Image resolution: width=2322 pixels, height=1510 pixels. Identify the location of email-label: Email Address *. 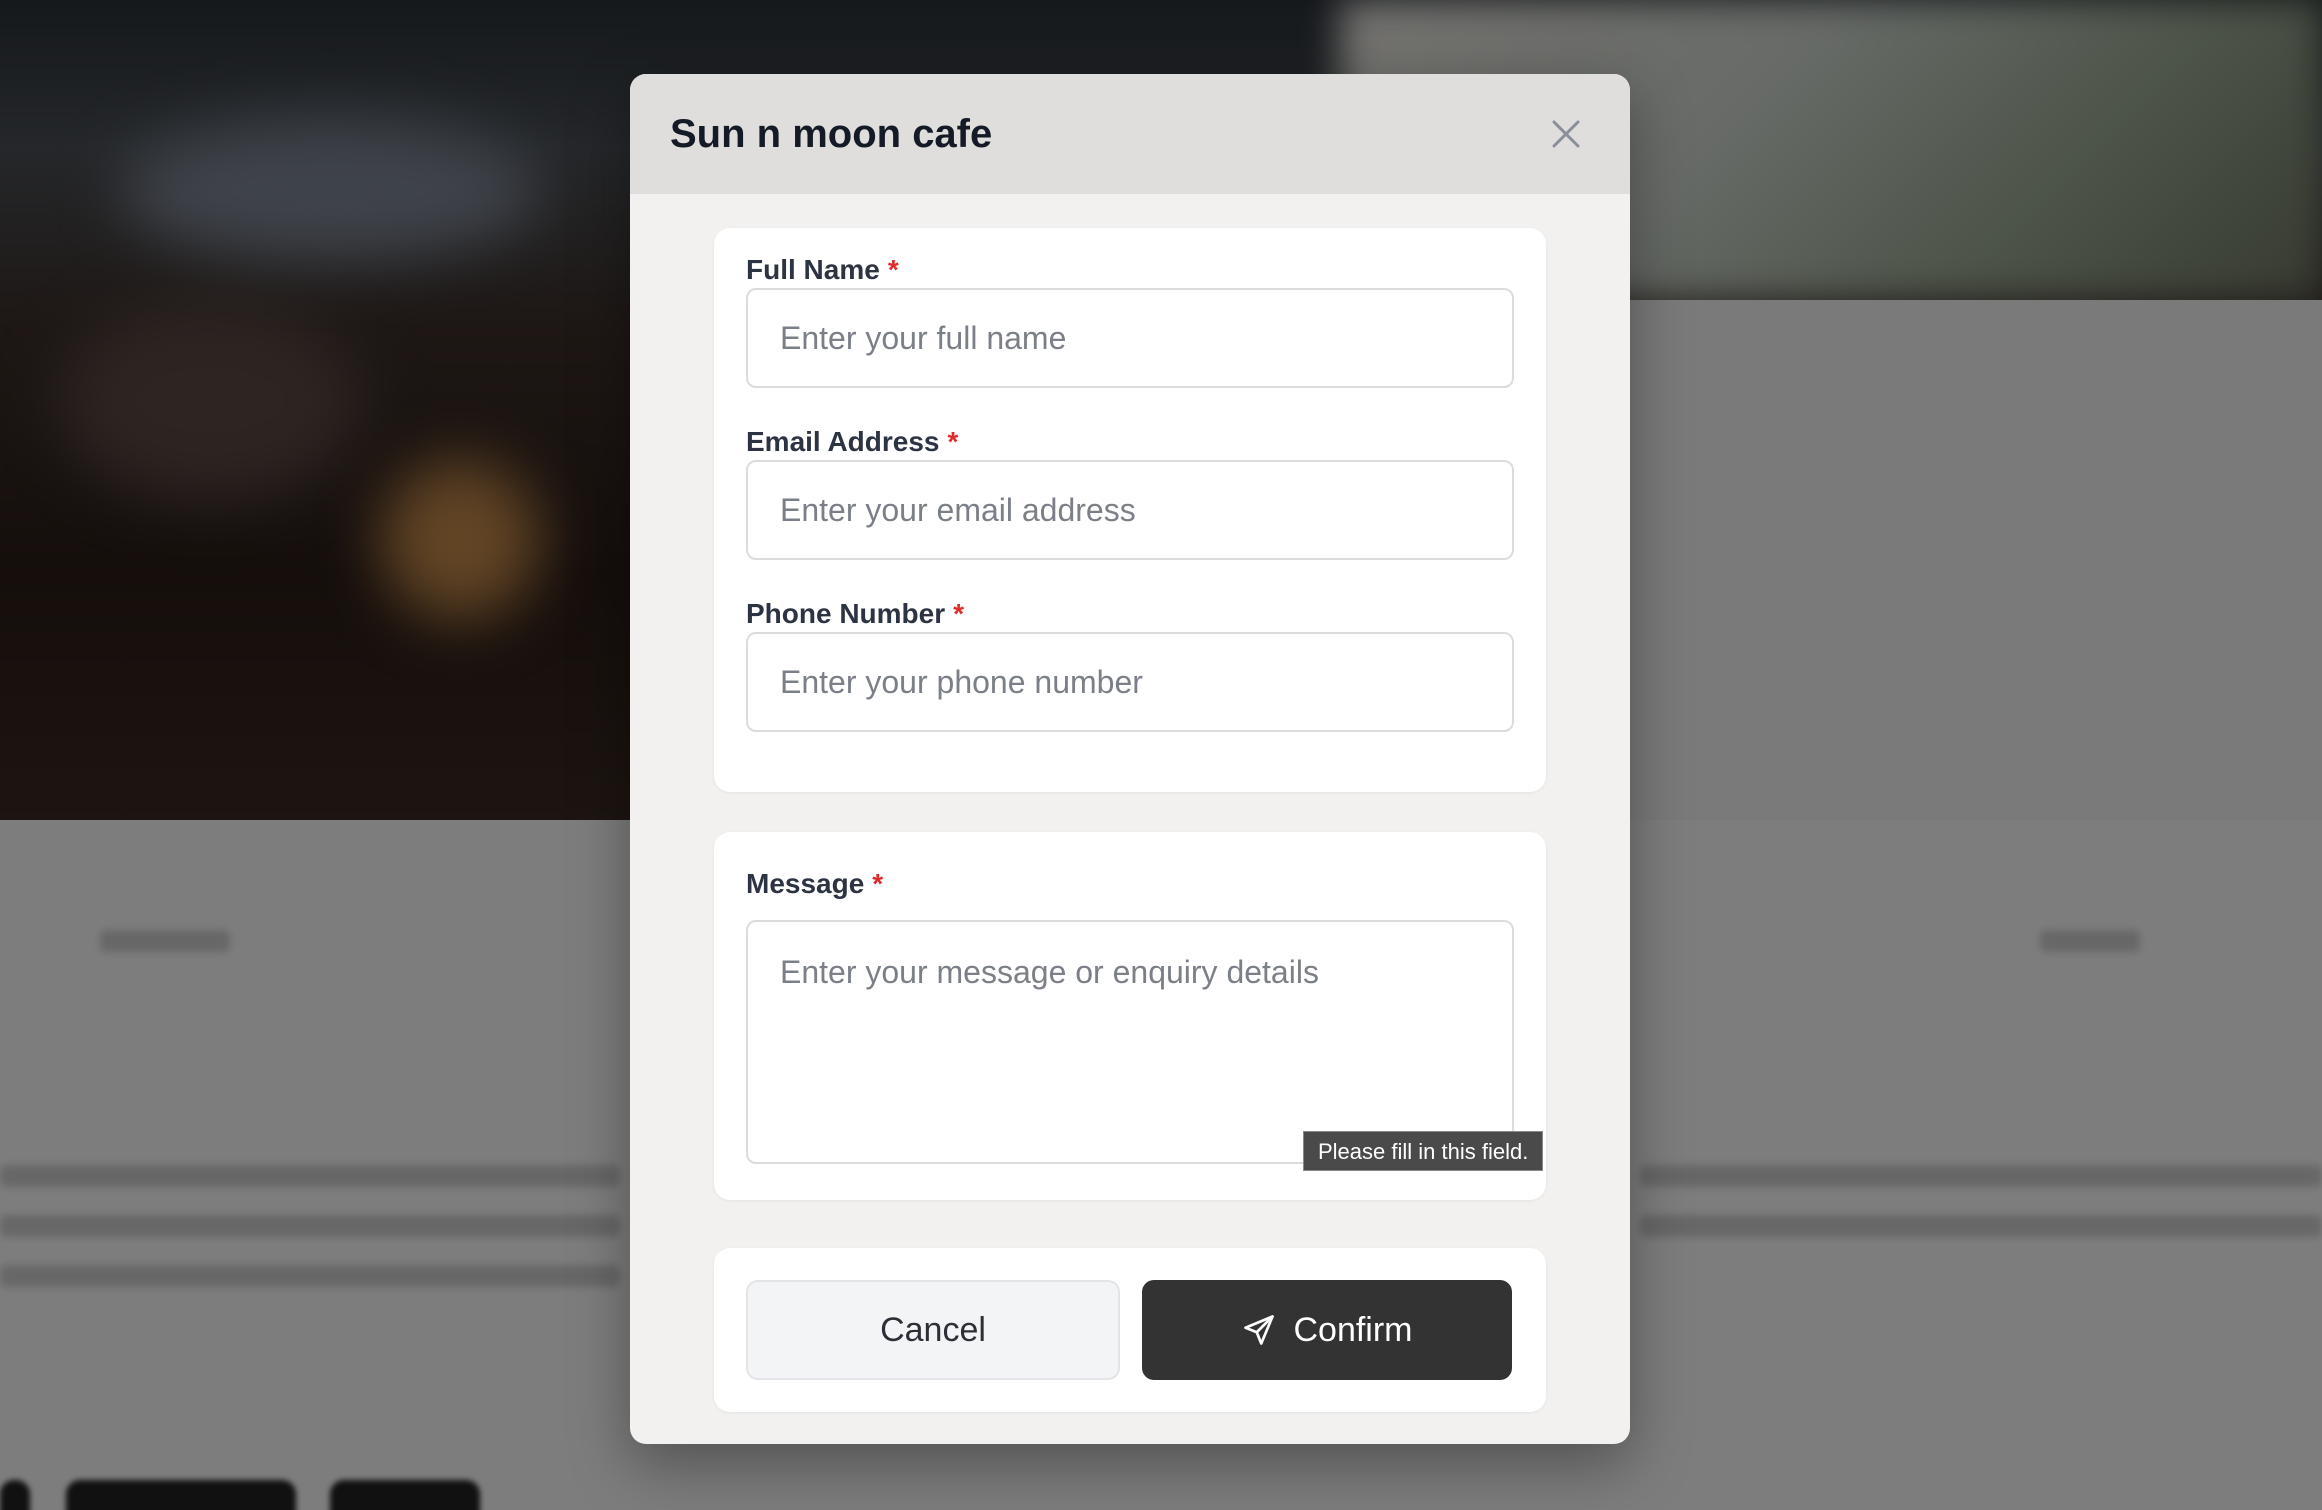
(852, 442).